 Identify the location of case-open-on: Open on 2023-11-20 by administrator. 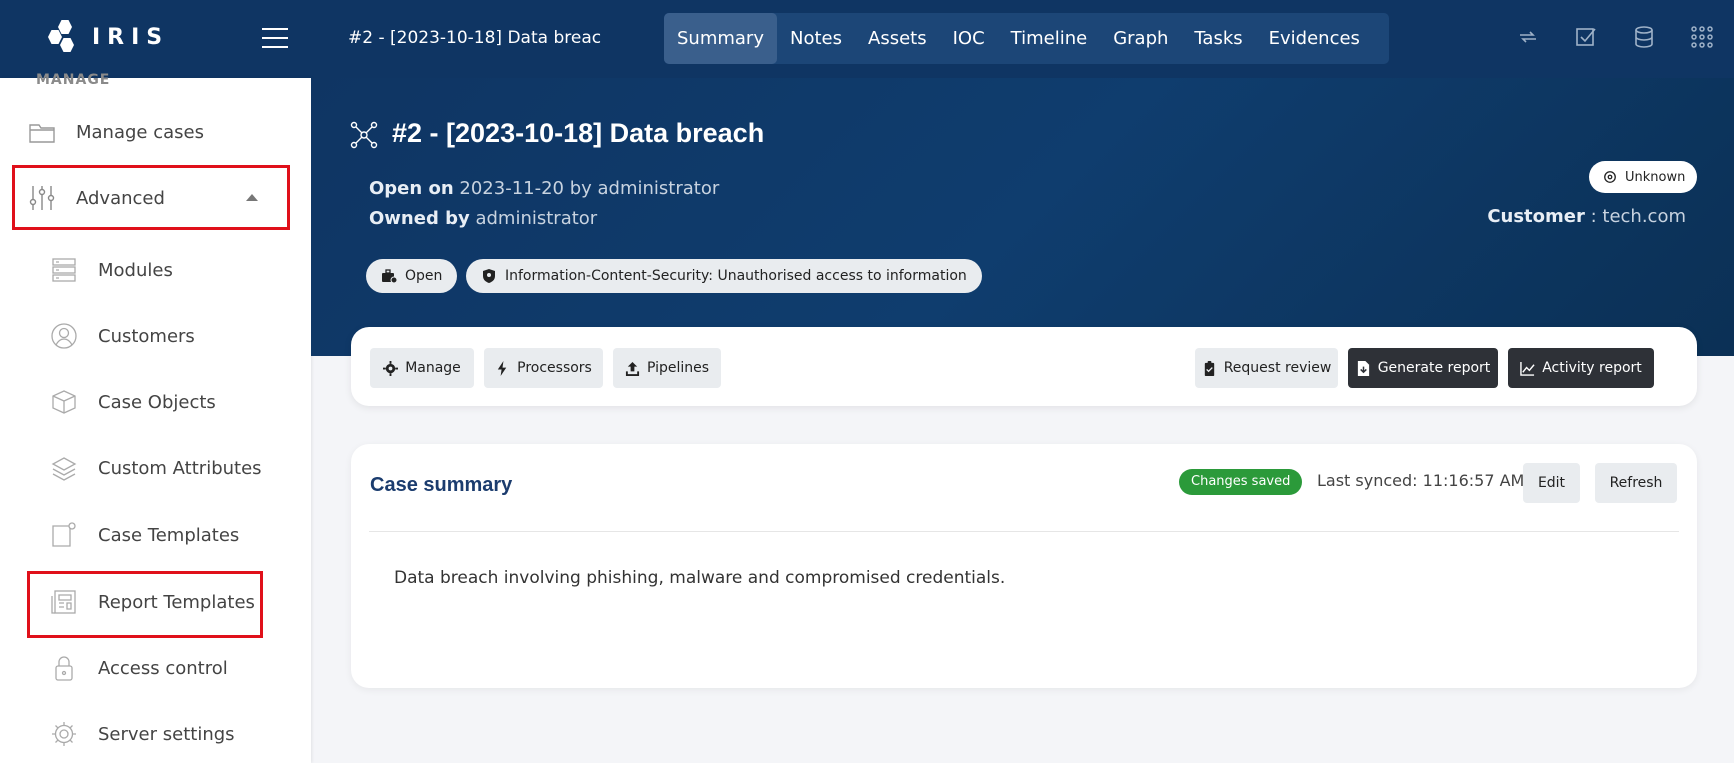
(544, 188).